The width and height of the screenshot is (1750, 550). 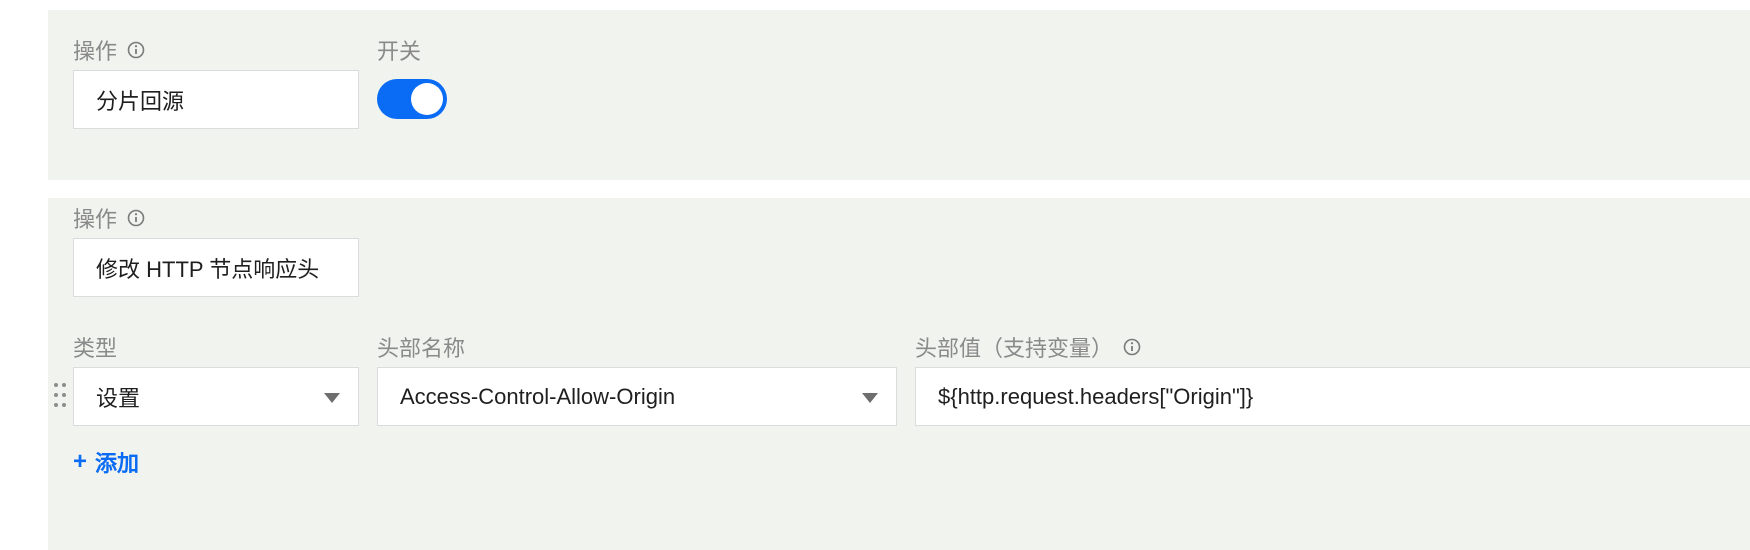 I want to click on add-label: 添加, so click(x=117, y=463).